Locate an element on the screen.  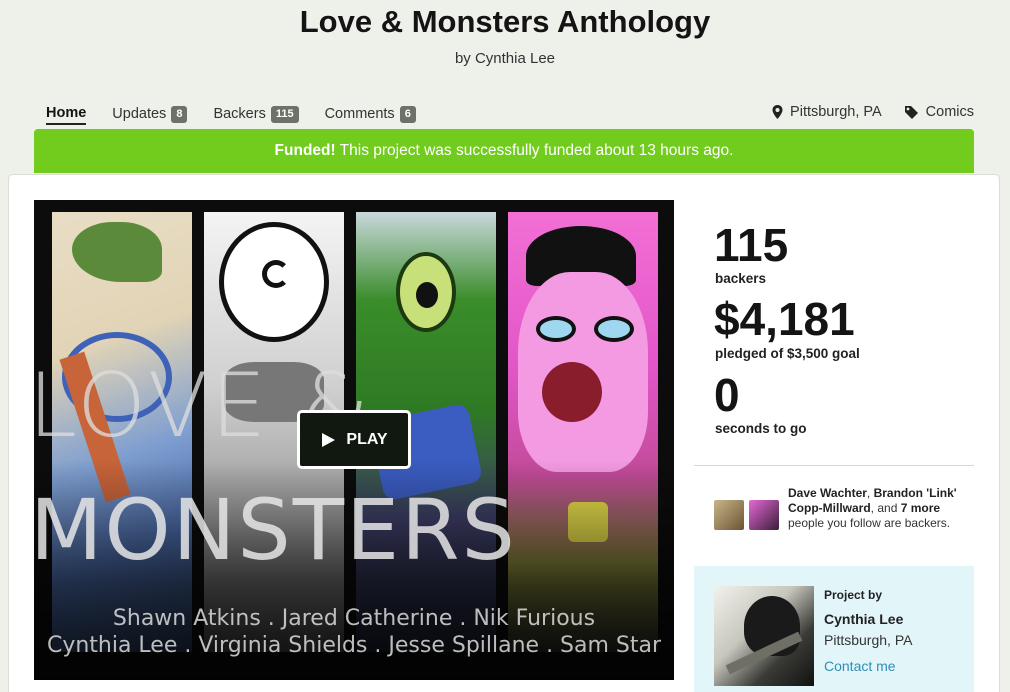
tab-home-label: Home is located at coordinates (66, 112).